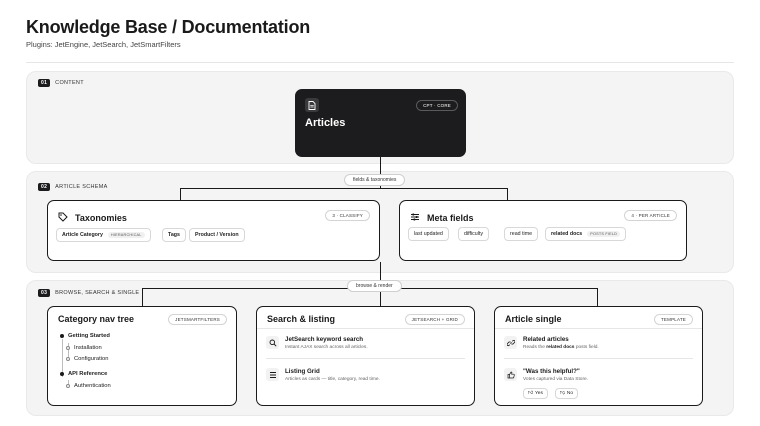 The image size is (760, 426). I want to click on meta-chip: last updated, so click(428, 234).